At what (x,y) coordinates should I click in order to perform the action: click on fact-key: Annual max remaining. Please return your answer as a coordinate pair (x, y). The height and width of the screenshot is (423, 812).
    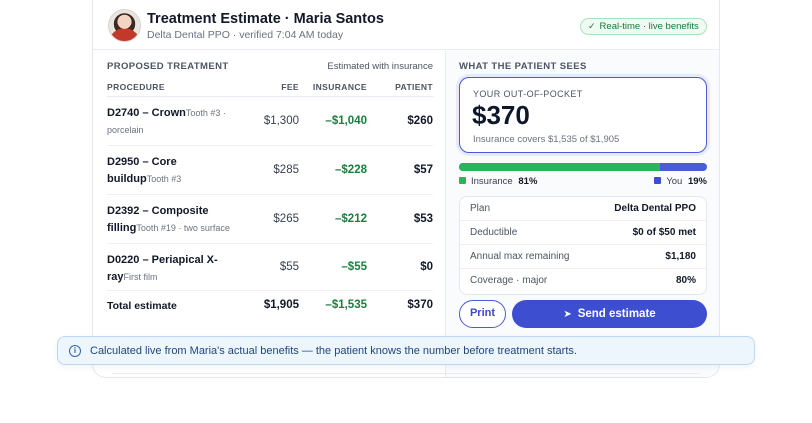
    Looking at the image, I should click on (520, 256).